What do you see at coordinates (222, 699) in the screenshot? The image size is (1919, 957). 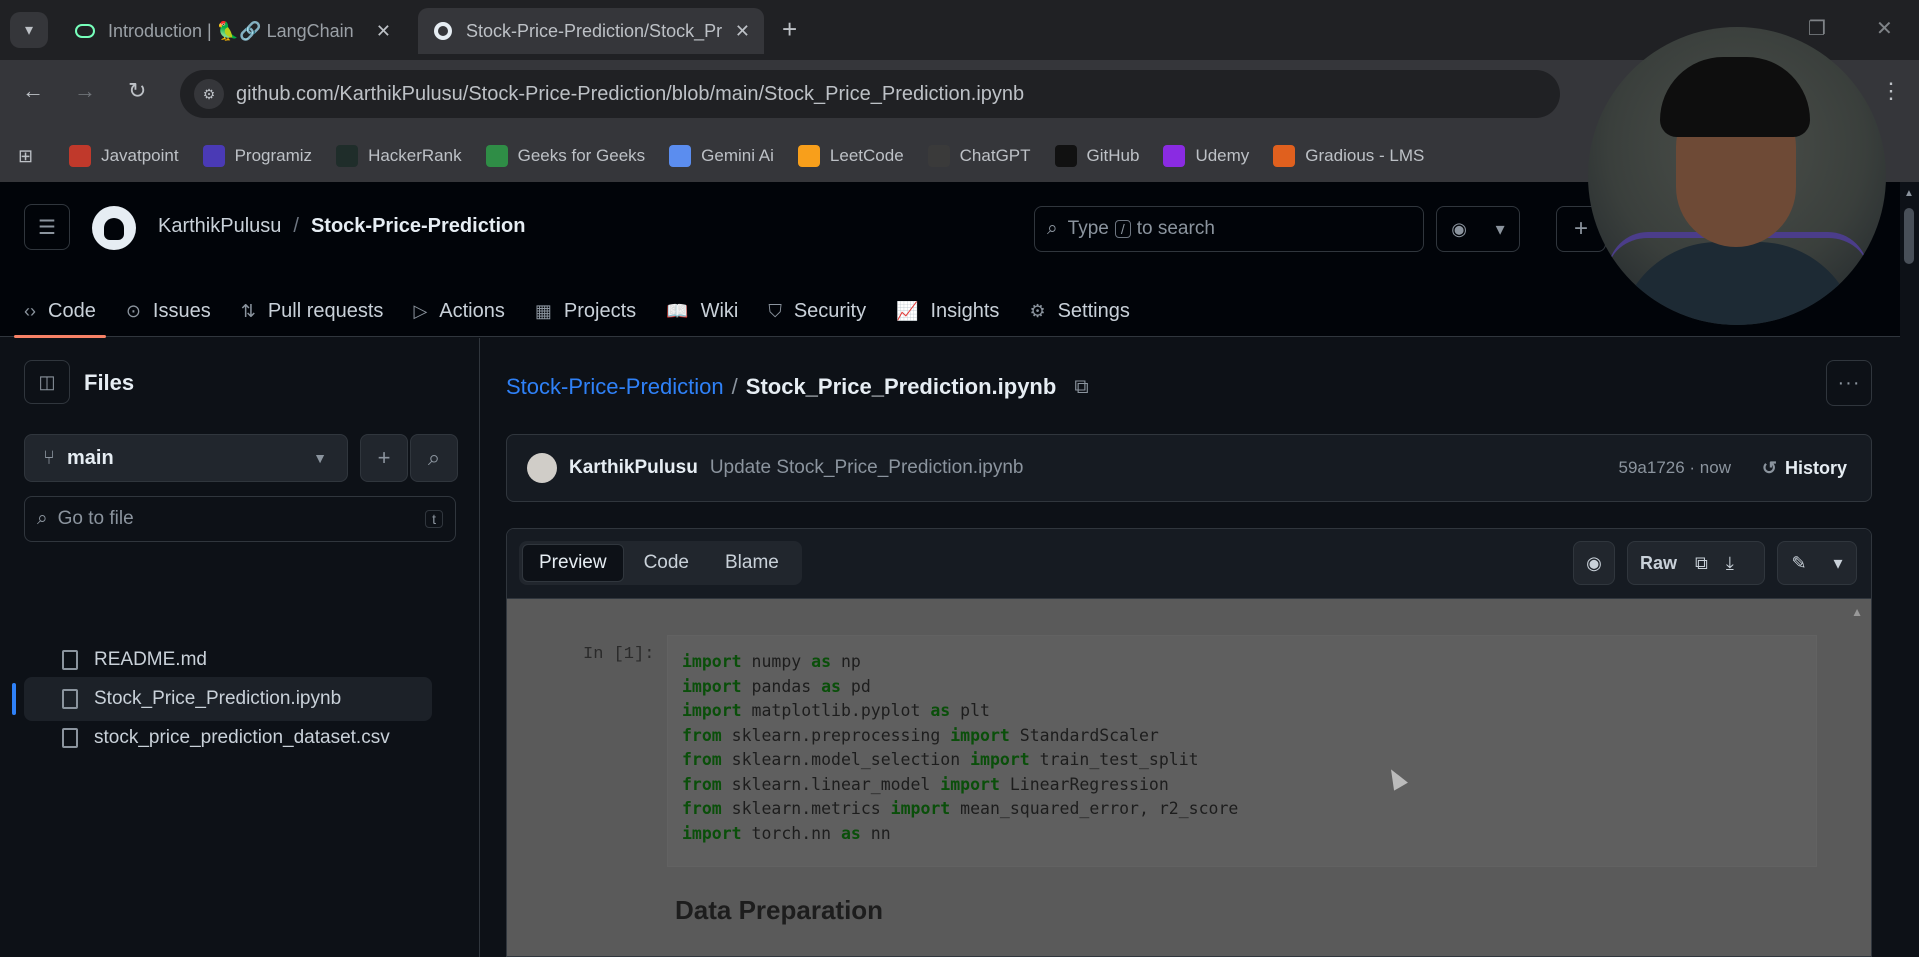 I see `file-tree-item: Stock_Price_Prediction.ipynb` at bounding box center [222, 699].